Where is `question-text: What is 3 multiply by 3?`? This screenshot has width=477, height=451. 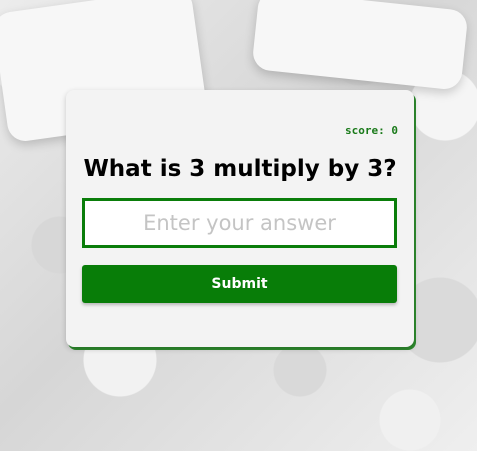
question-text: What is 3 multiply by 3? is located at coordinates (240, 169).